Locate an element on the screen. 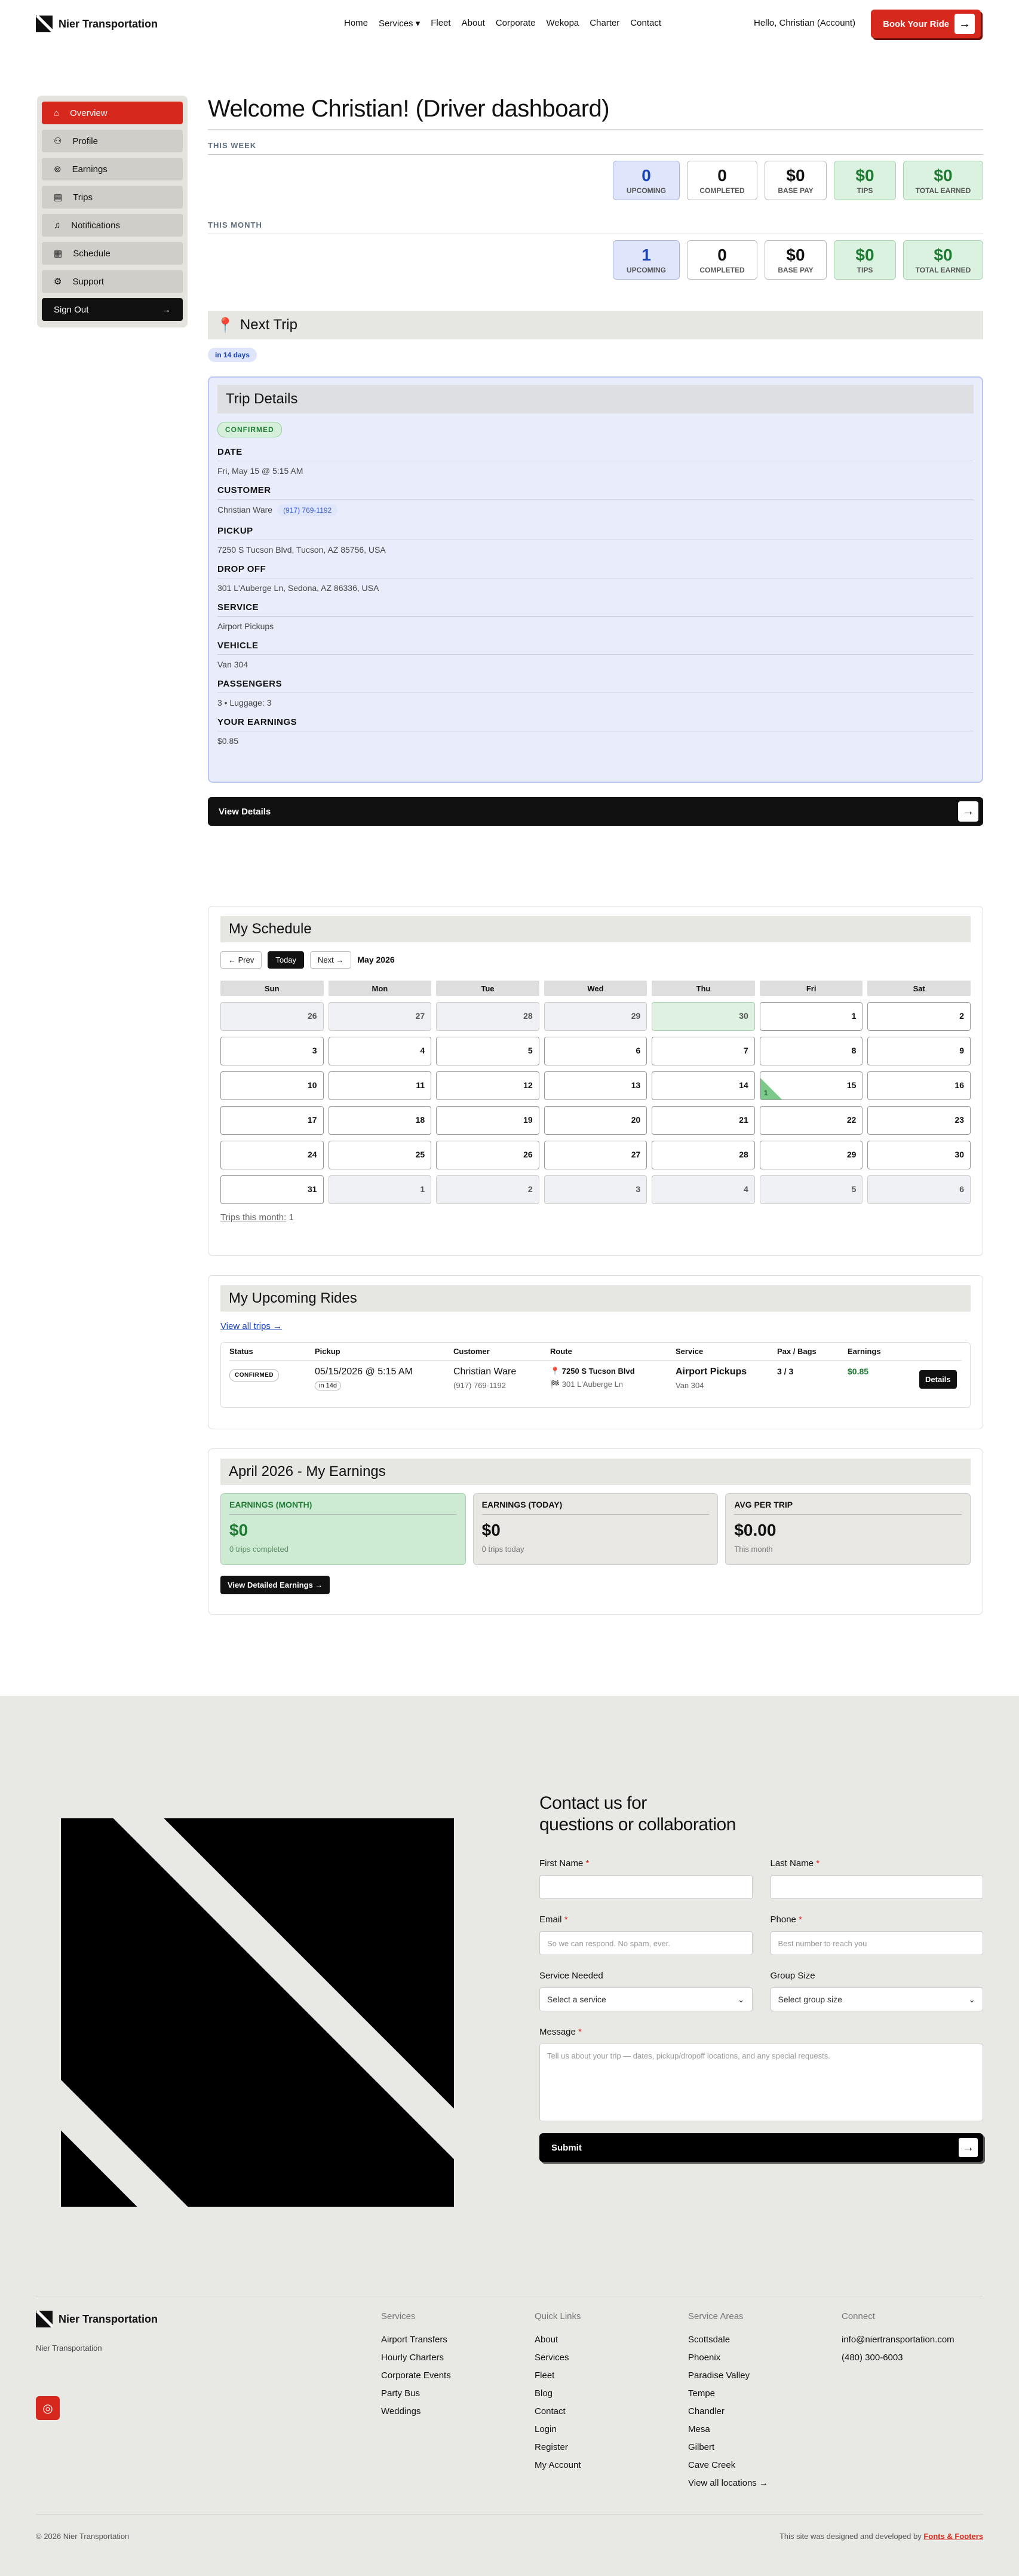  today-button: Today is located at coordinates (286, 960).